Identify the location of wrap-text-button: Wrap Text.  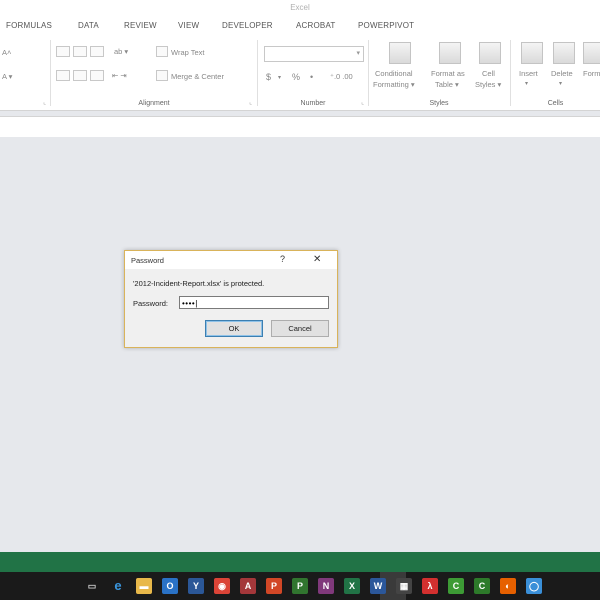
(188, 52).